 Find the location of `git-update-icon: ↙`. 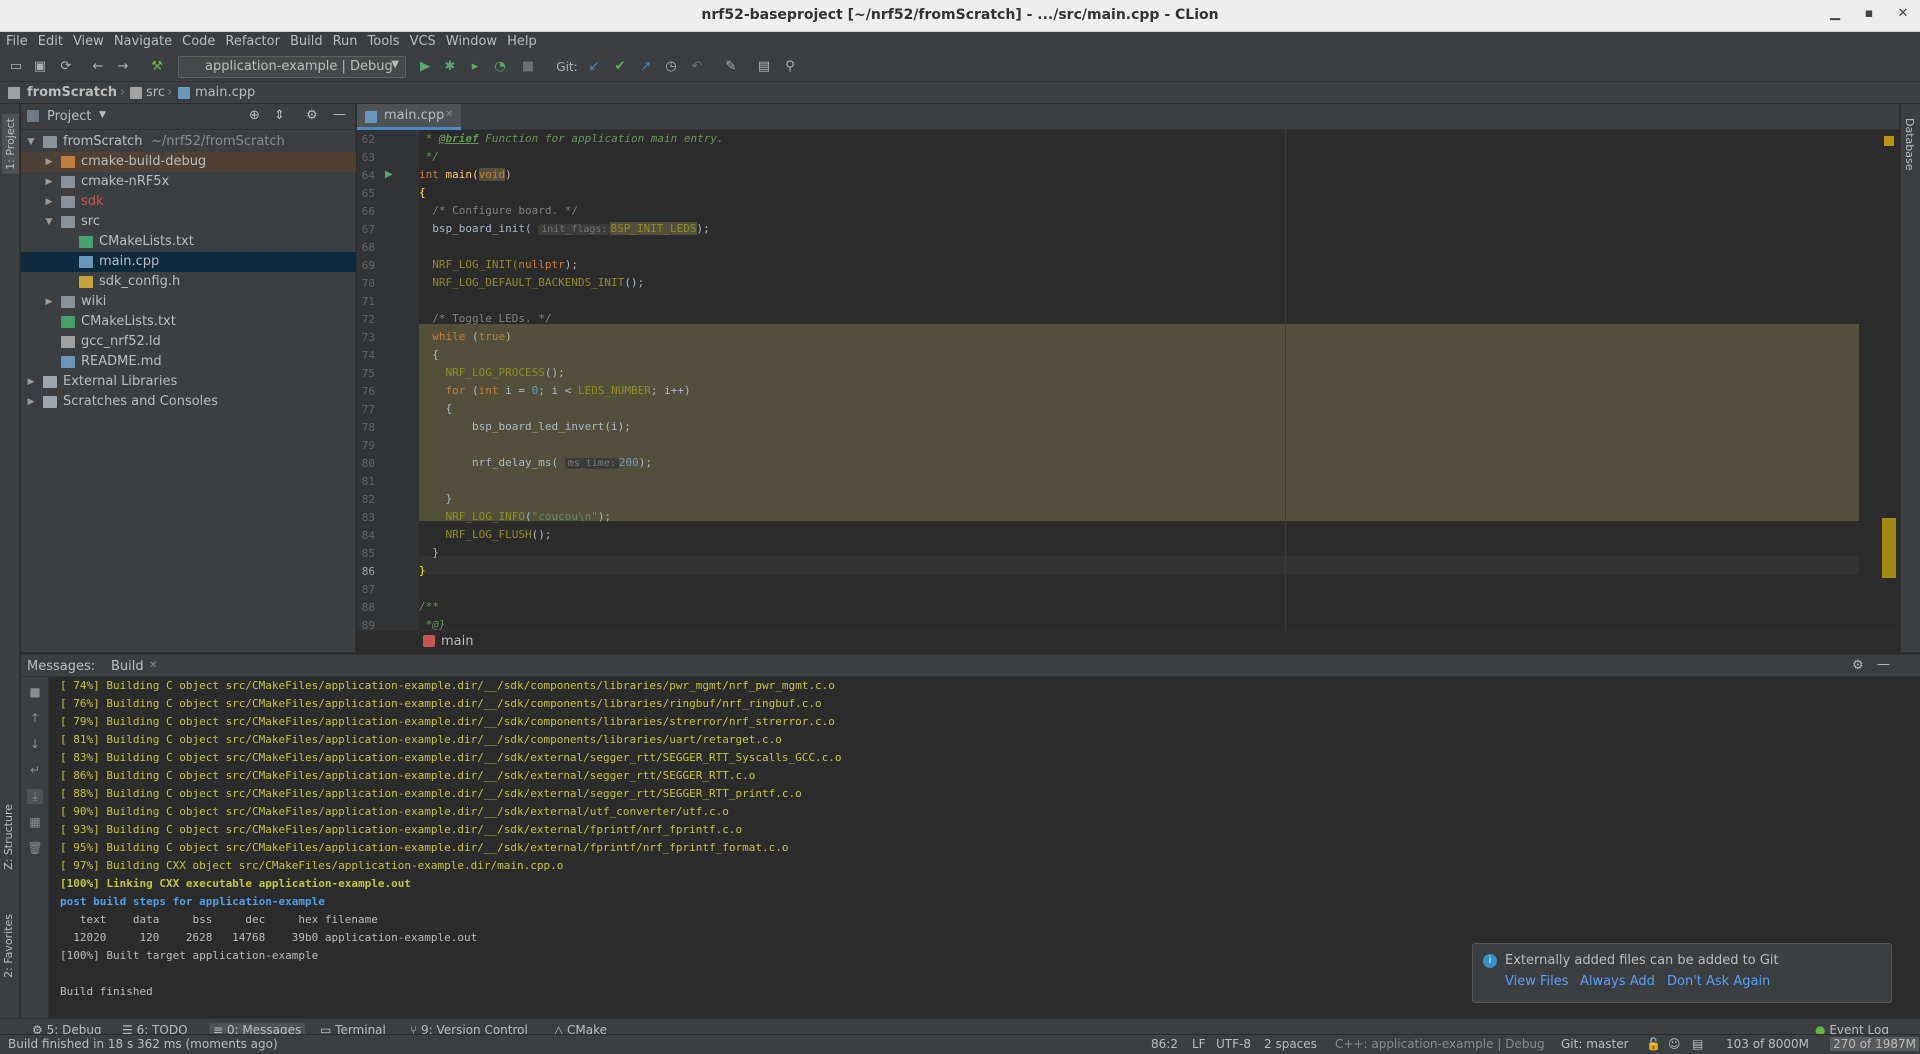

git-update-icon: ↙ is located at coordinates (594, 67).